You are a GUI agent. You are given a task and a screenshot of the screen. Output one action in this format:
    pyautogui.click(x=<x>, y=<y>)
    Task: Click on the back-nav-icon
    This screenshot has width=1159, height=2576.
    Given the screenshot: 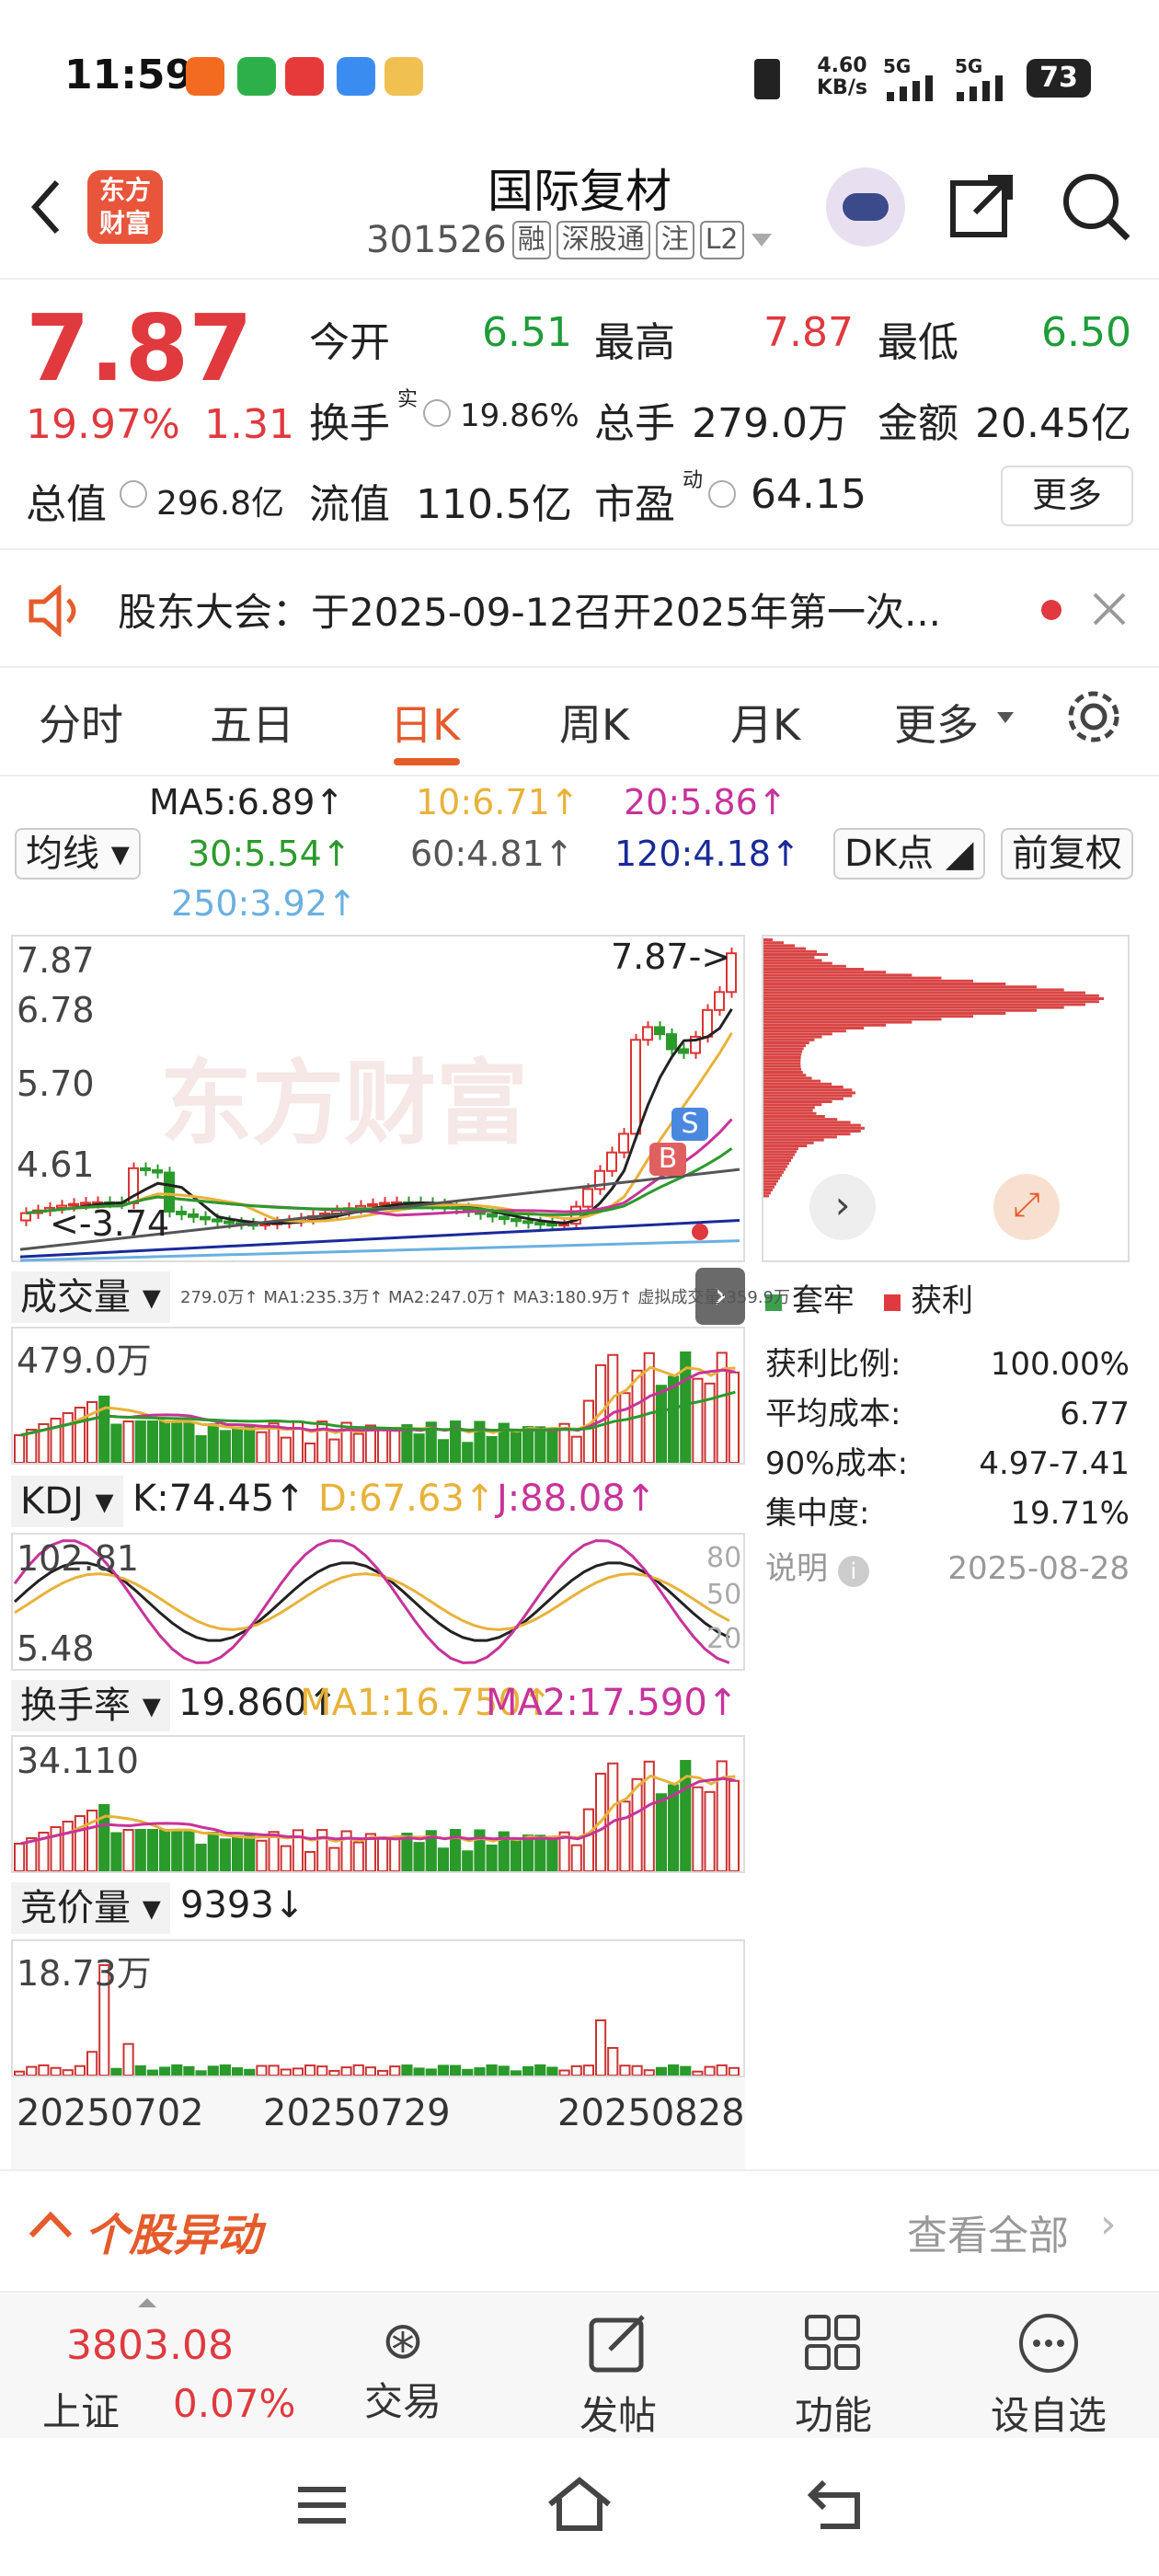 What is the action you would take?
    pyautogui.click(x=838, y=2504)
    